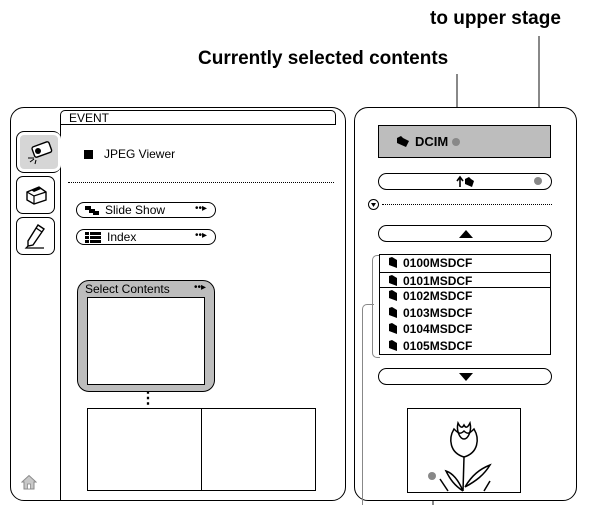  What do you see at coordinates (148, 398) in the screenshot?
I see `ellipsis-icon: ⋮` at bounding box center [148, 398].